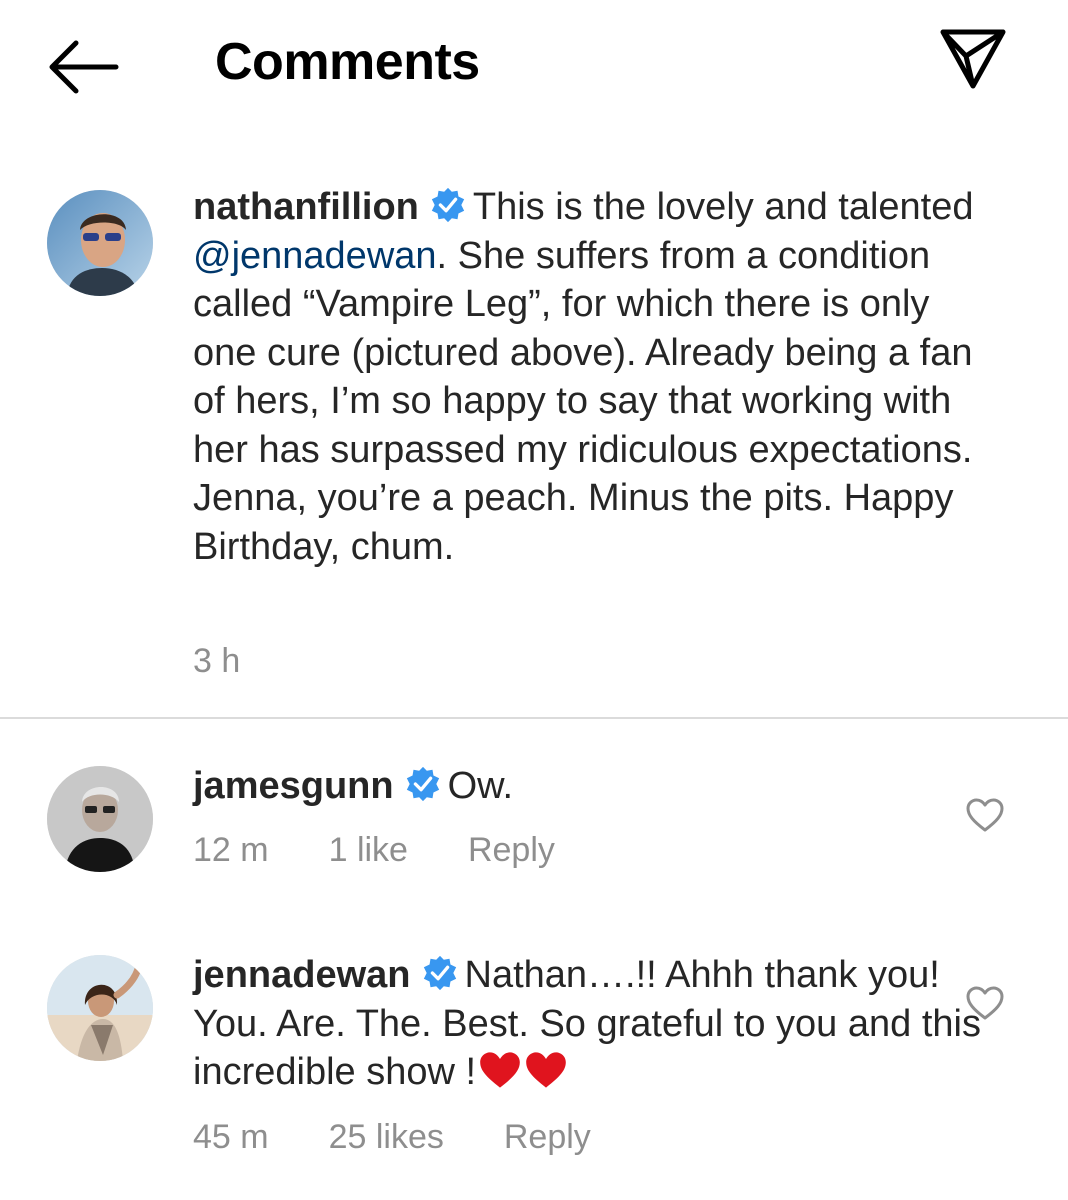  I want to click on mention-link: @jennadewan, so click(315, 256).